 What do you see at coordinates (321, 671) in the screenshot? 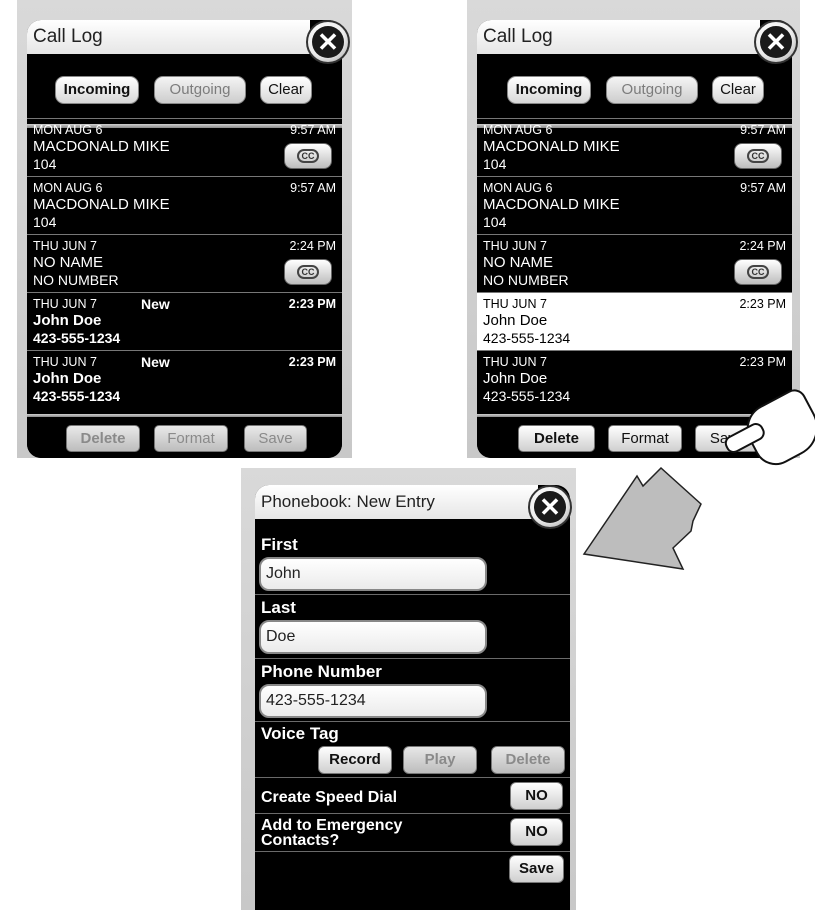
I see `phone-number-label: Phone Number` at bounding box center [321, 671].